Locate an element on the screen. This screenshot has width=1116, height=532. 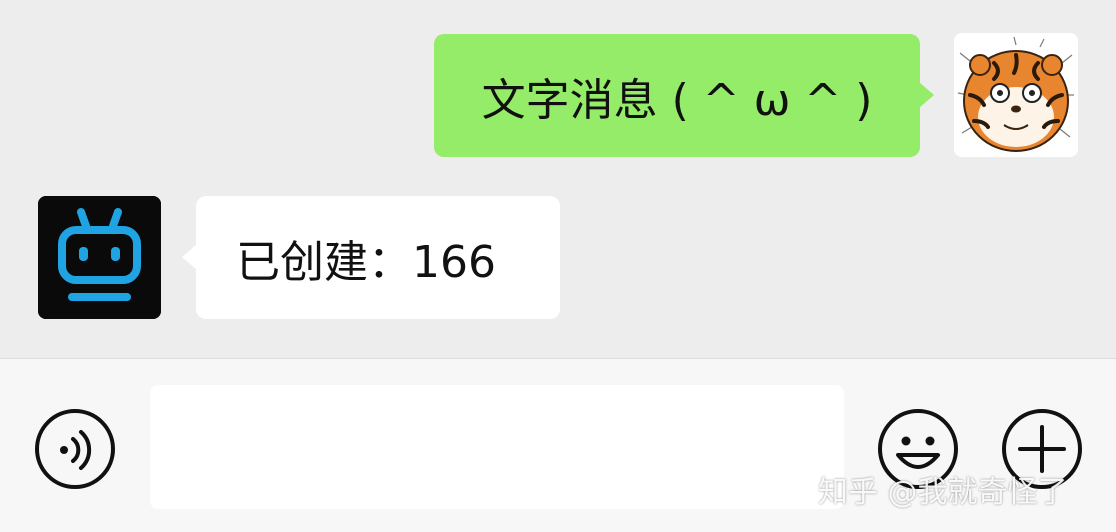
watermark-text: 知乎 @我就奇怪了 is located at coordinates (943, 492).